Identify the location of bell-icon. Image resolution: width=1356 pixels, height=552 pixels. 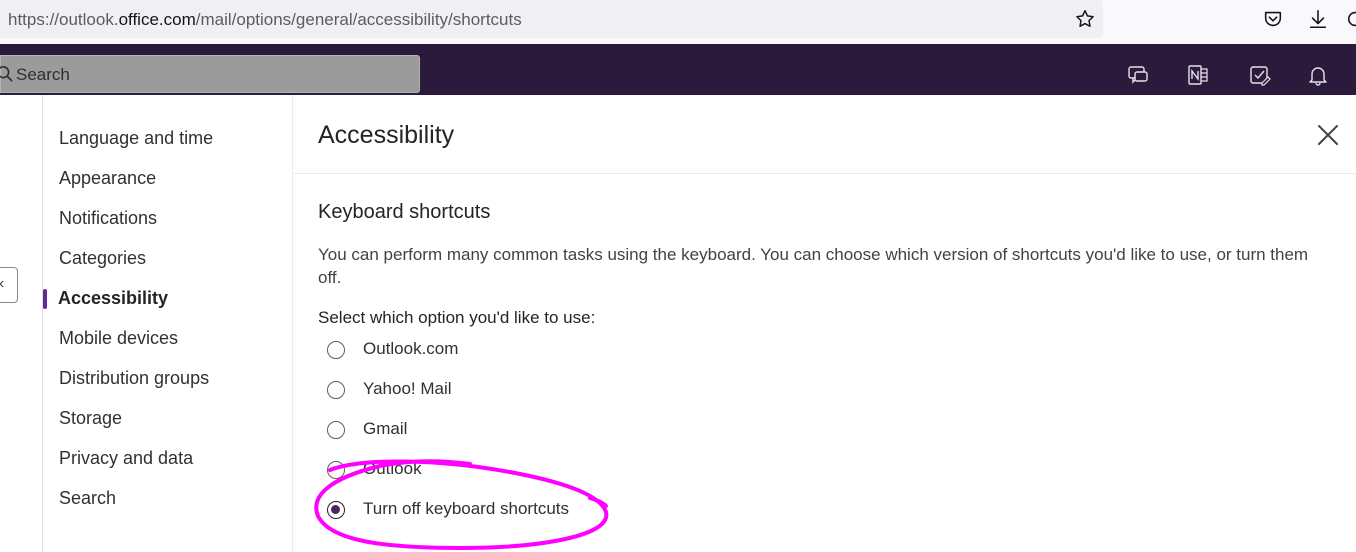
(1318, 75).